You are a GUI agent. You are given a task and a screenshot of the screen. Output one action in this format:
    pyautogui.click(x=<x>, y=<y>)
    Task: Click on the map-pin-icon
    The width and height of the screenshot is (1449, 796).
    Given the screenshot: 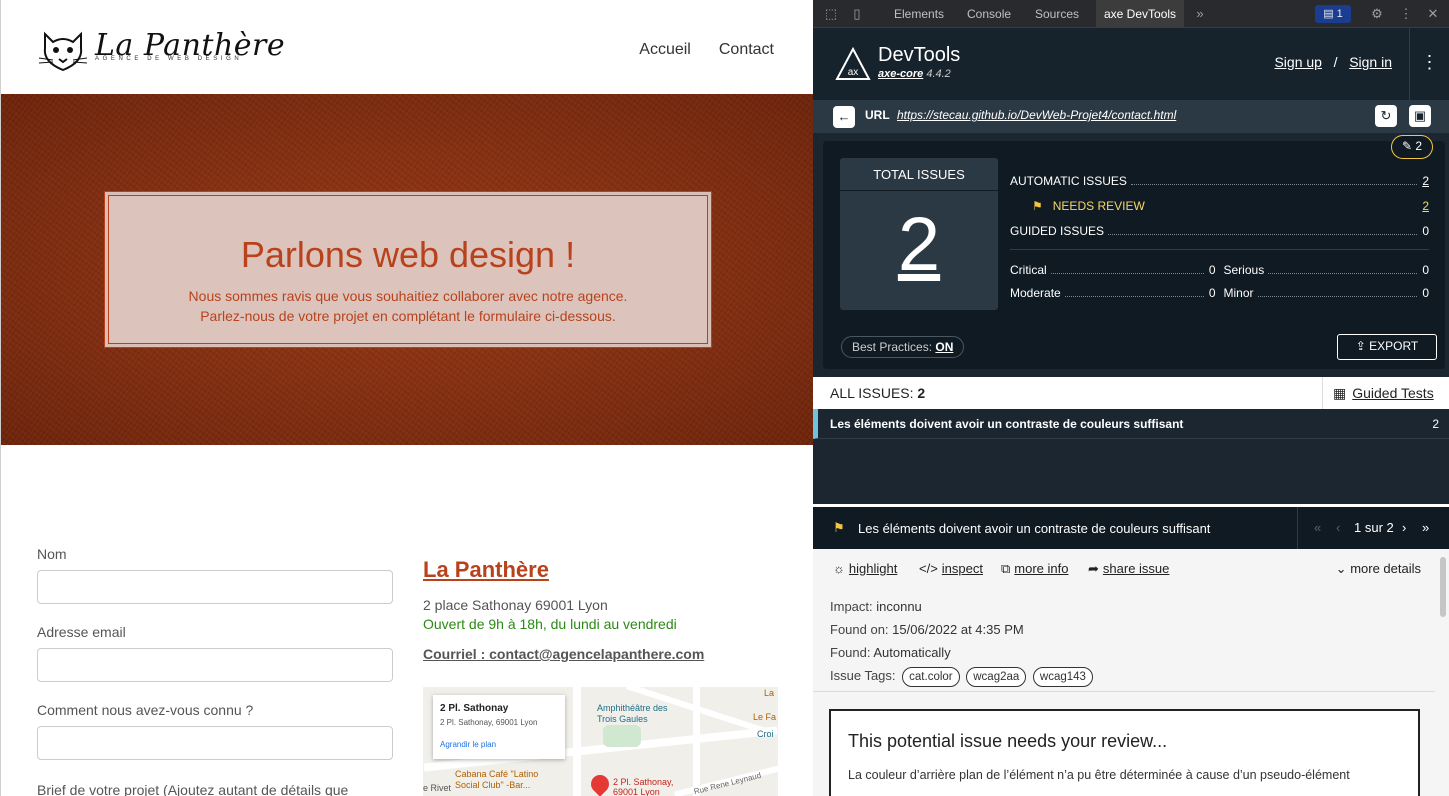 What is the action you would take?
    pyautogui.click(x=600, y=783)
    